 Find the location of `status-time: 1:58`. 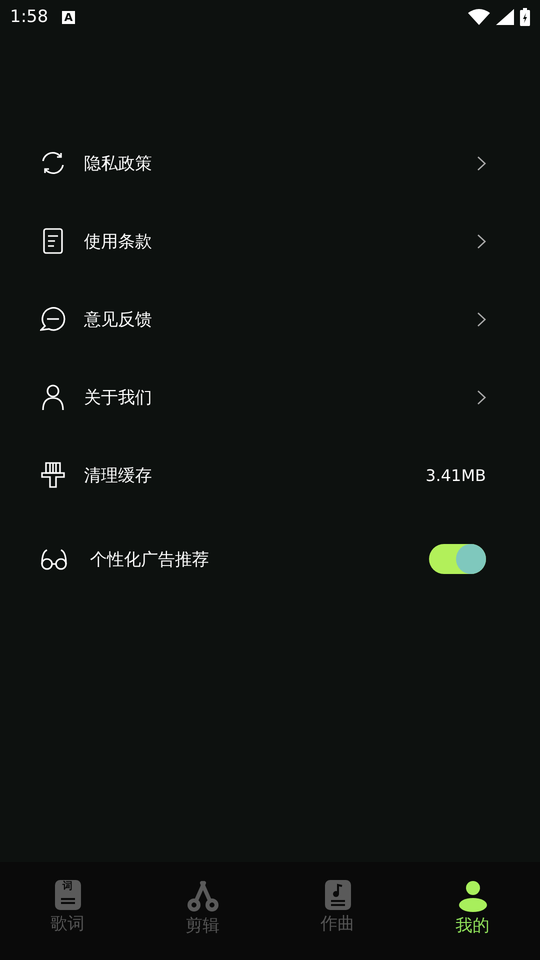

status-time: 1:58 is located at coordinates (29, 17).